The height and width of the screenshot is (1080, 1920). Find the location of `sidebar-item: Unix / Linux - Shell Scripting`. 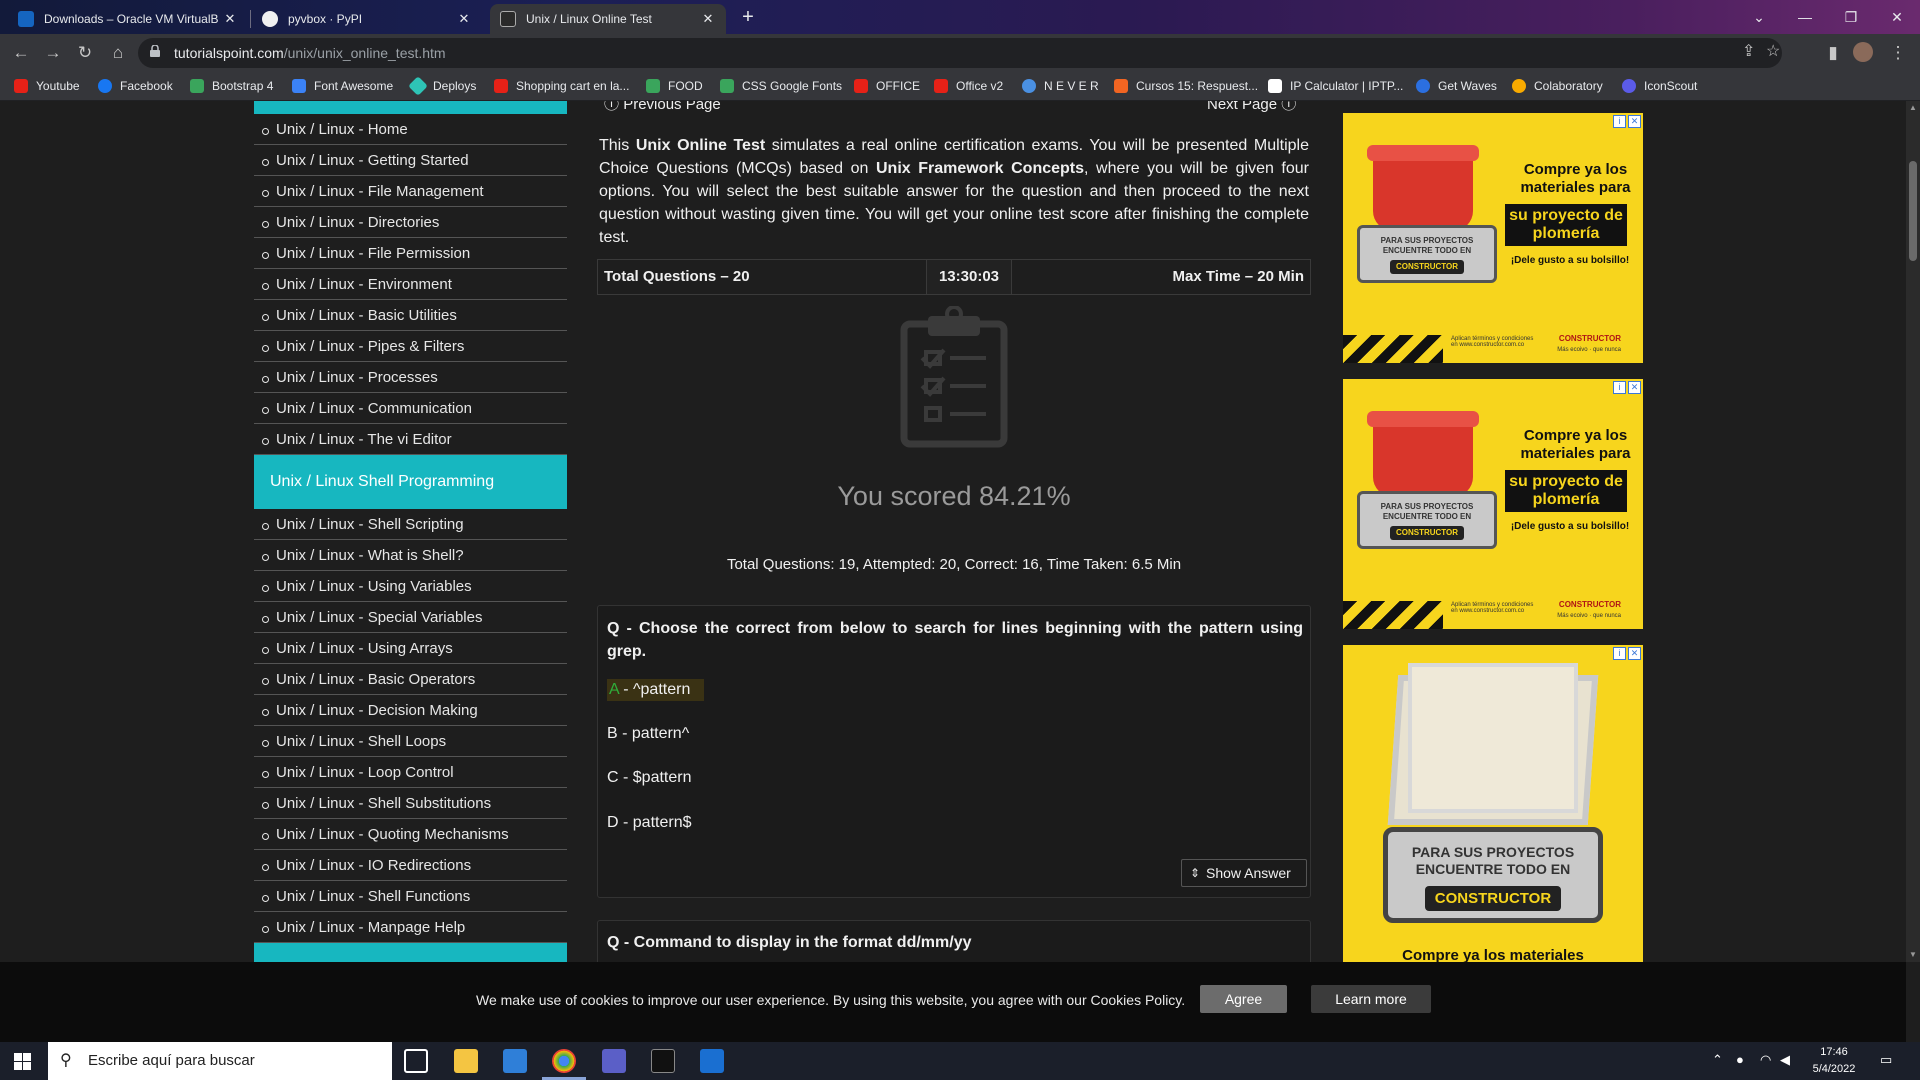

sidebar-item: Unix / Linux - Shell Scripting is located at coordinates (410, 524).